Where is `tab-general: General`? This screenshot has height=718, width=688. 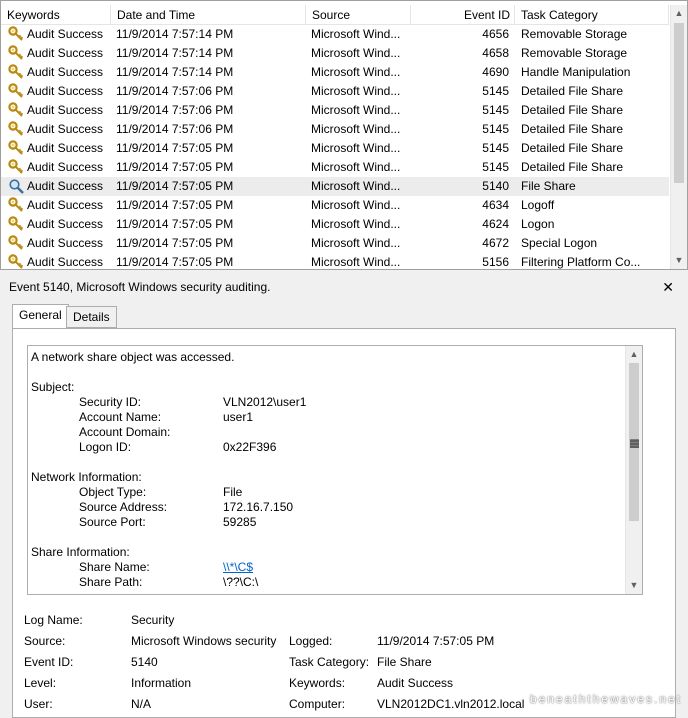 tab-general: General is located at coordinates (40, 316).